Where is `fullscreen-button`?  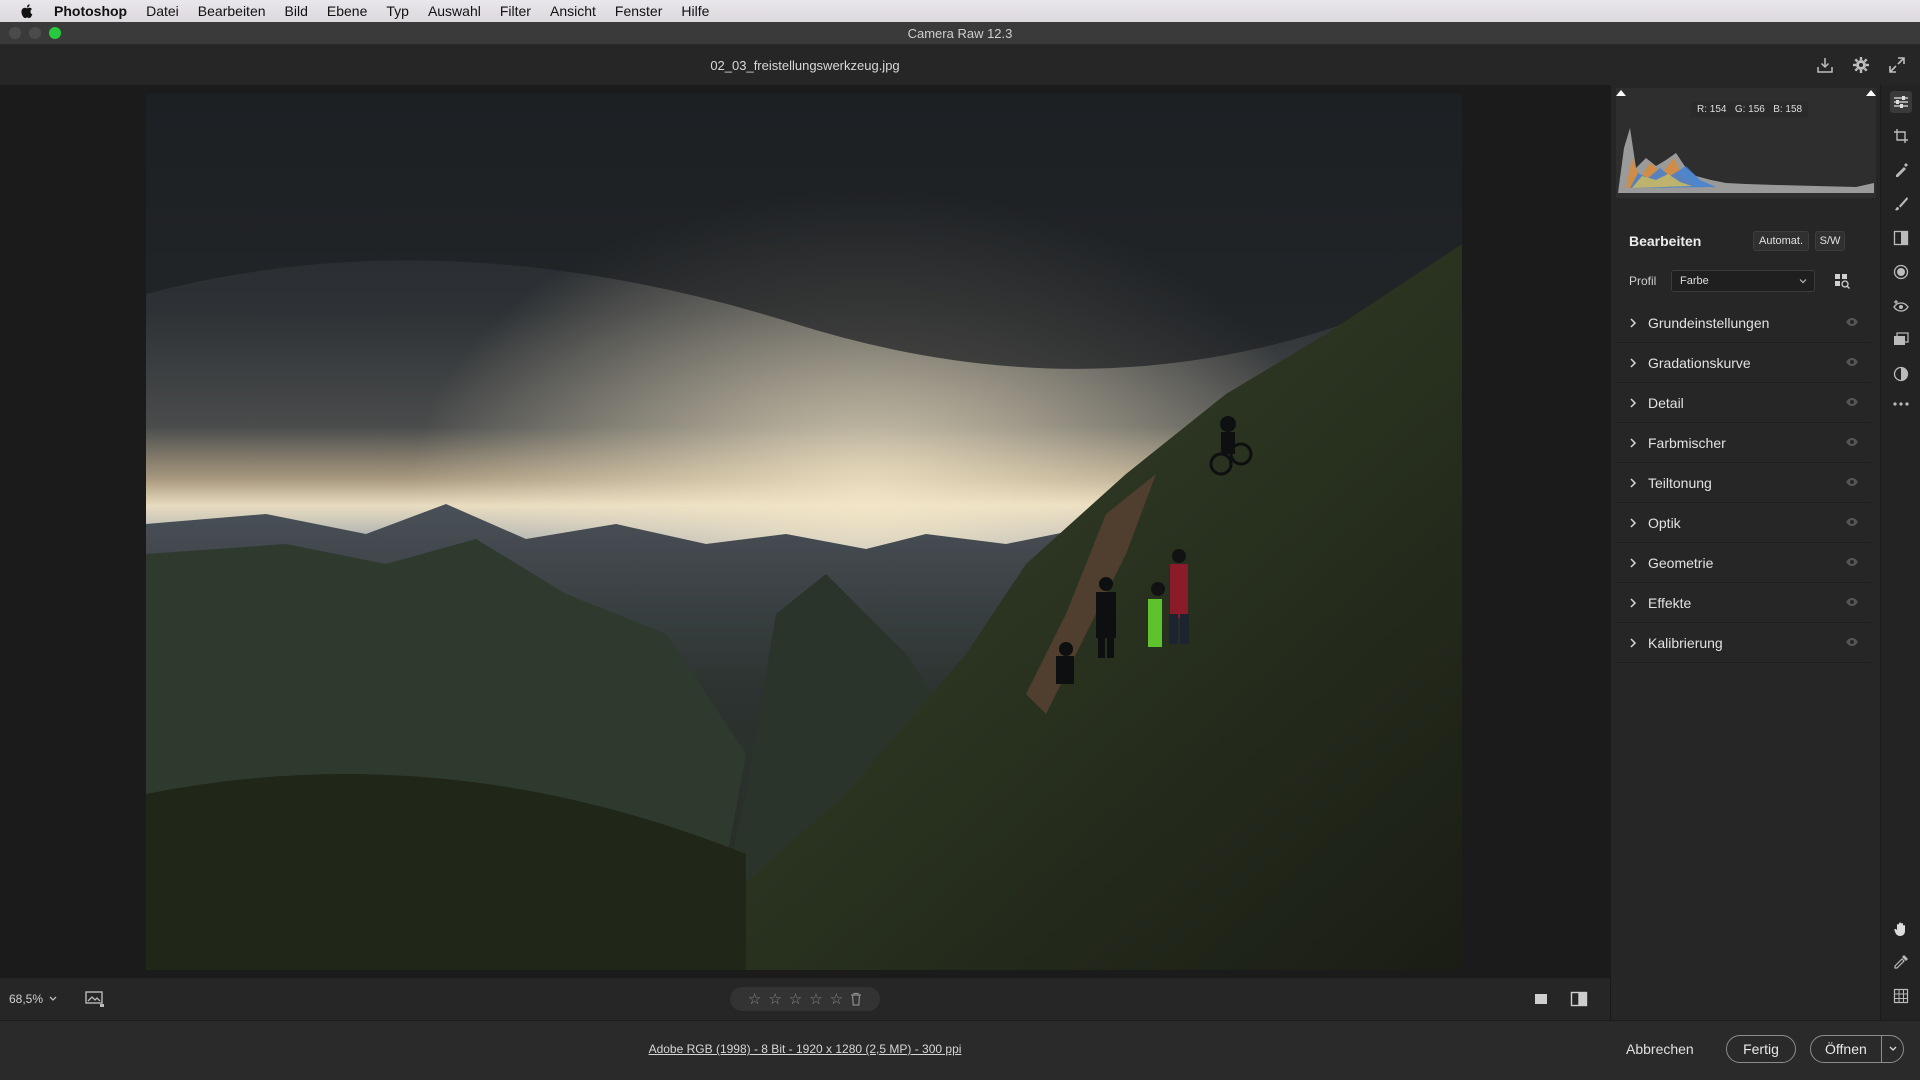 fullscreen-button is located at coordinates (1897, 65).